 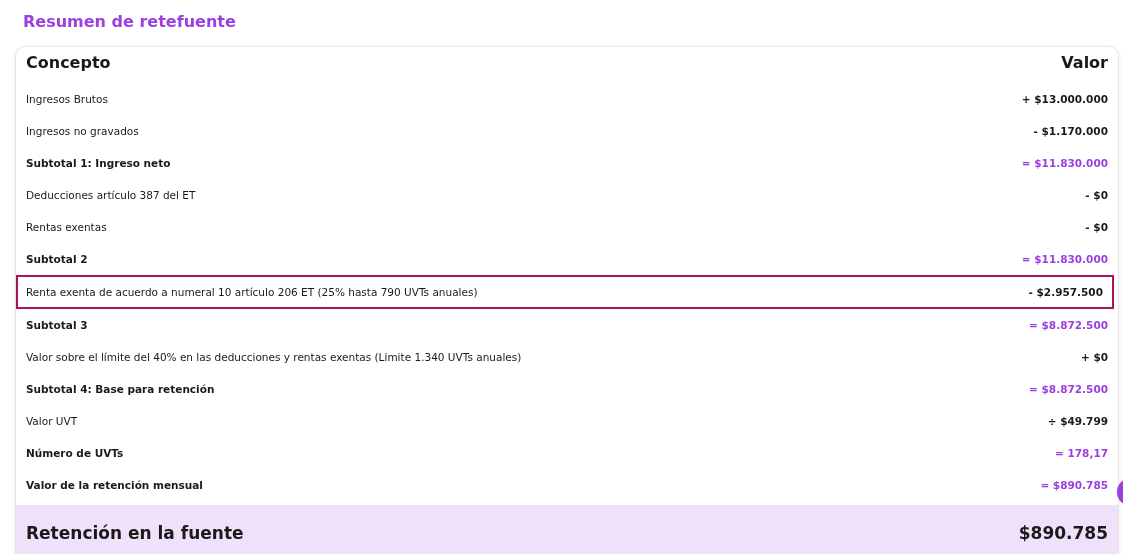 I want to click on column-header: Valor, so click(x=1084, y=63).